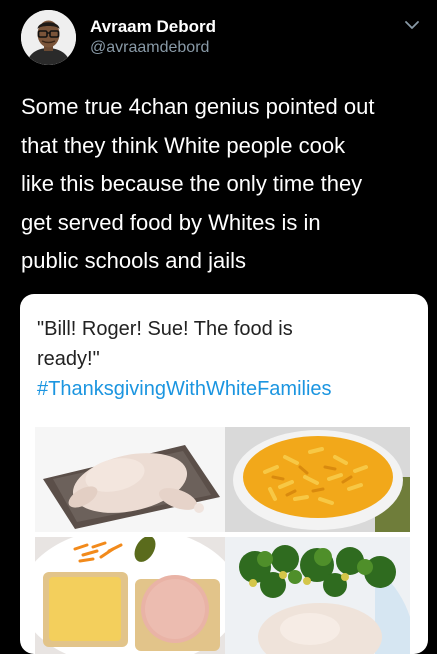 The height and width of the screenshot is (654, 437). I want to click on broccoli-chicken-photo, so click(317, 595).